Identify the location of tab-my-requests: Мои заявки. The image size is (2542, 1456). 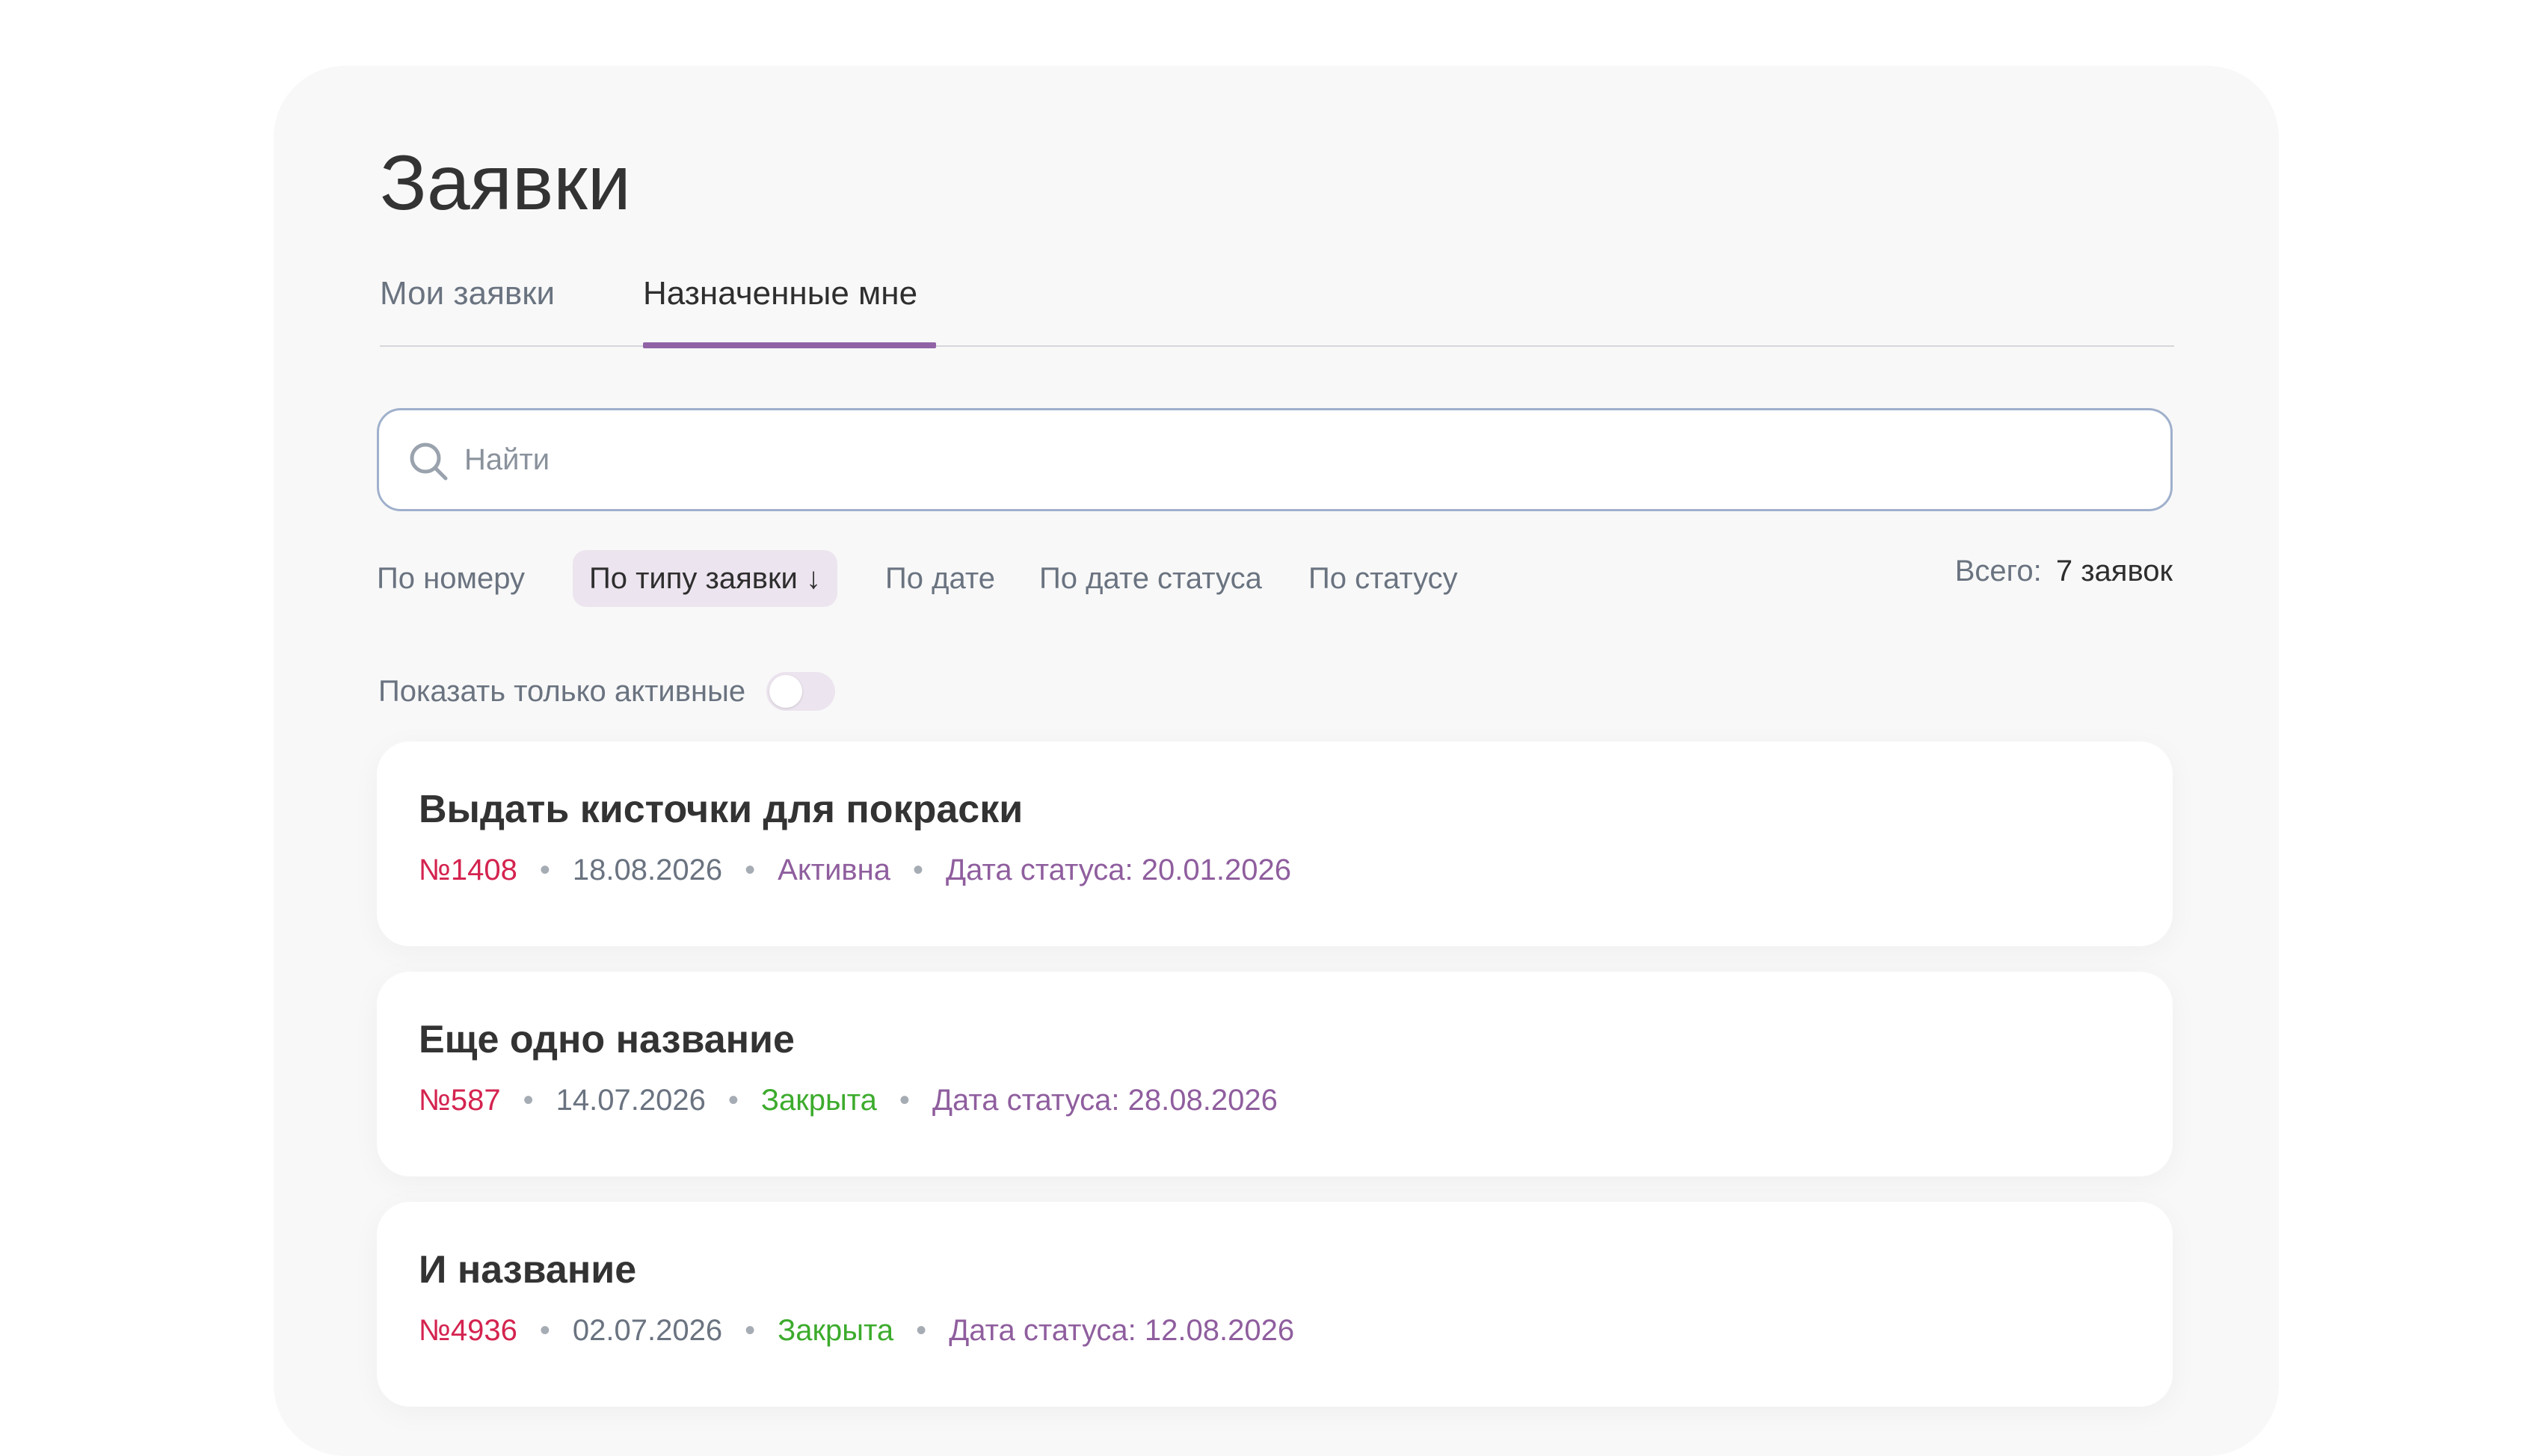
(468, 294).